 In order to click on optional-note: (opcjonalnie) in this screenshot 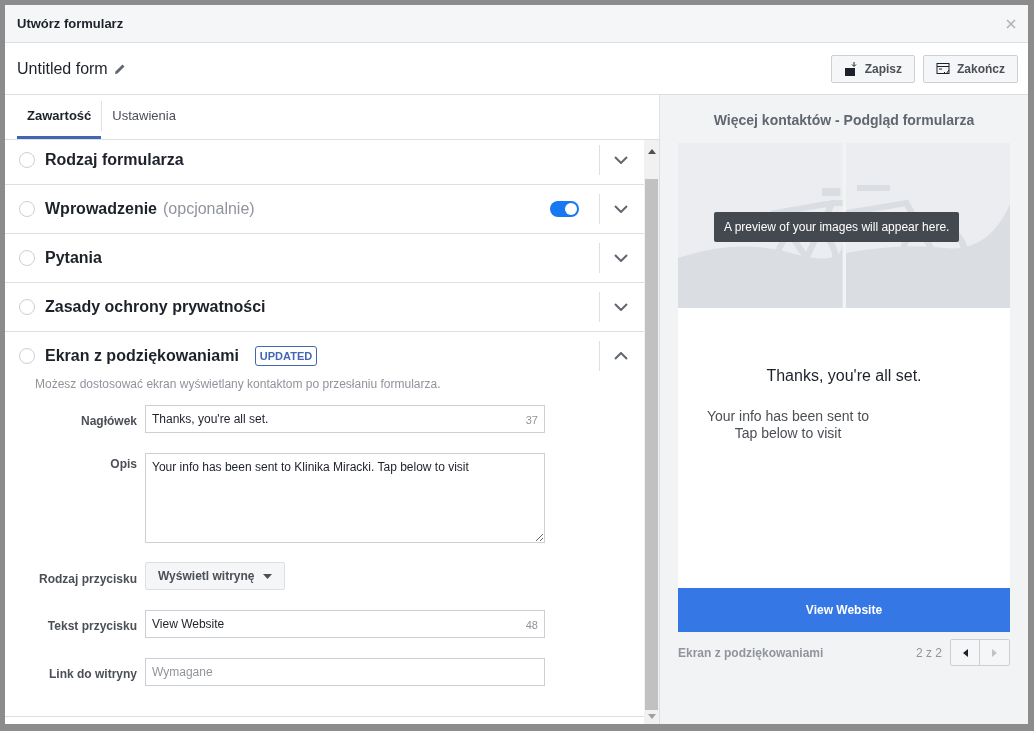, I will do `click(209, 209)`.